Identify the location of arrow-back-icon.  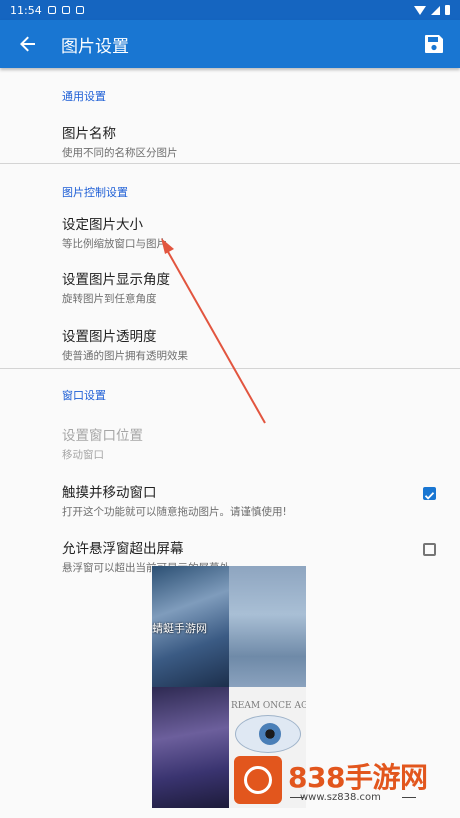
(27, 44).